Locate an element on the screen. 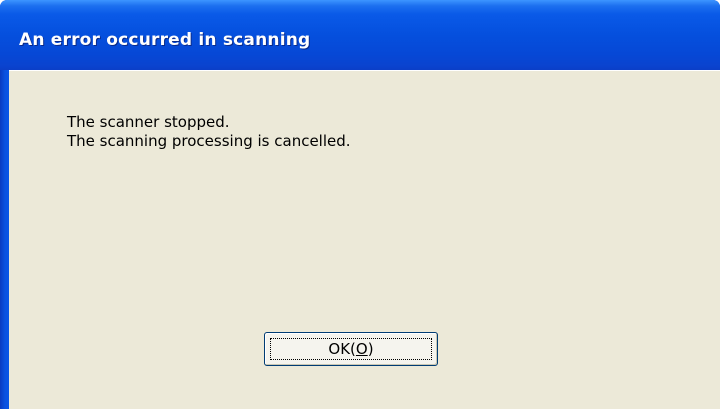  message-line-2: The scanning processing is cancelled. is located at coordinates (209, 141).